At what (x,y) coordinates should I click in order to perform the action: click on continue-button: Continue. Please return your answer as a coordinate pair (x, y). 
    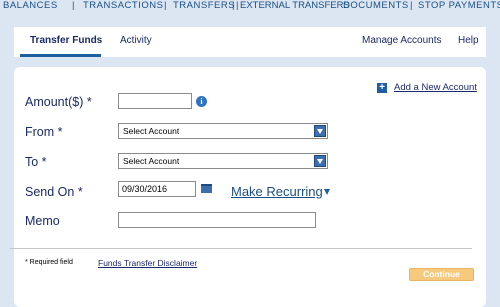
    Looking at the image, I should click on (441, 274).